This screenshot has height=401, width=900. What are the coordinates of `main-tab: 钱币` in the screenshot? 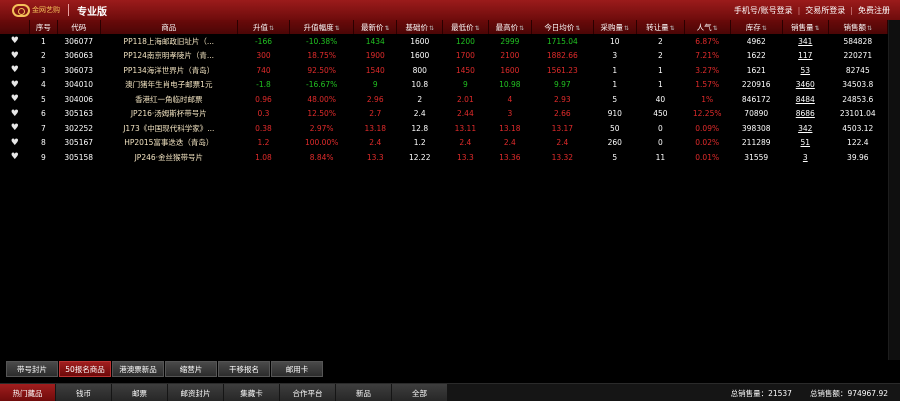 It's located at (83, 392).